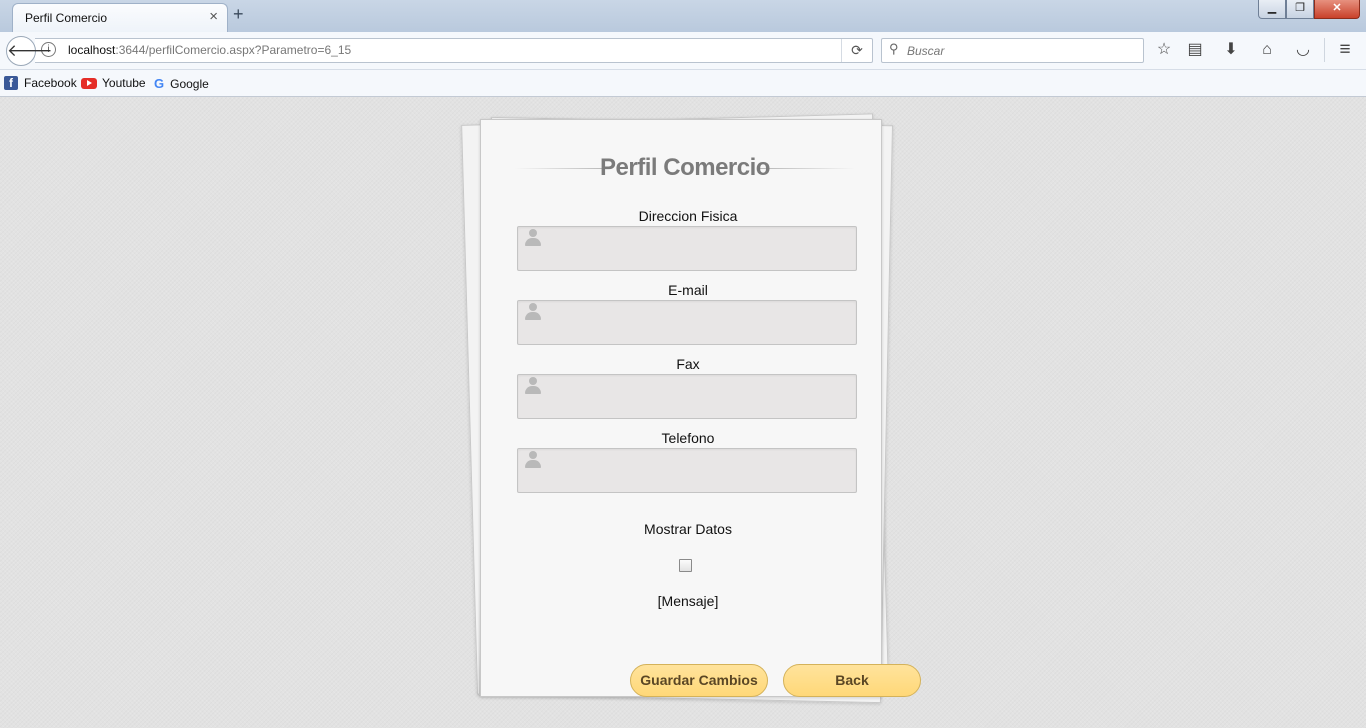  Describe the element at coordinates (233, 50) in the screenshot. I see `url-path: :3644/perfilComercio.aspx?Parametro=6_15` at that location.